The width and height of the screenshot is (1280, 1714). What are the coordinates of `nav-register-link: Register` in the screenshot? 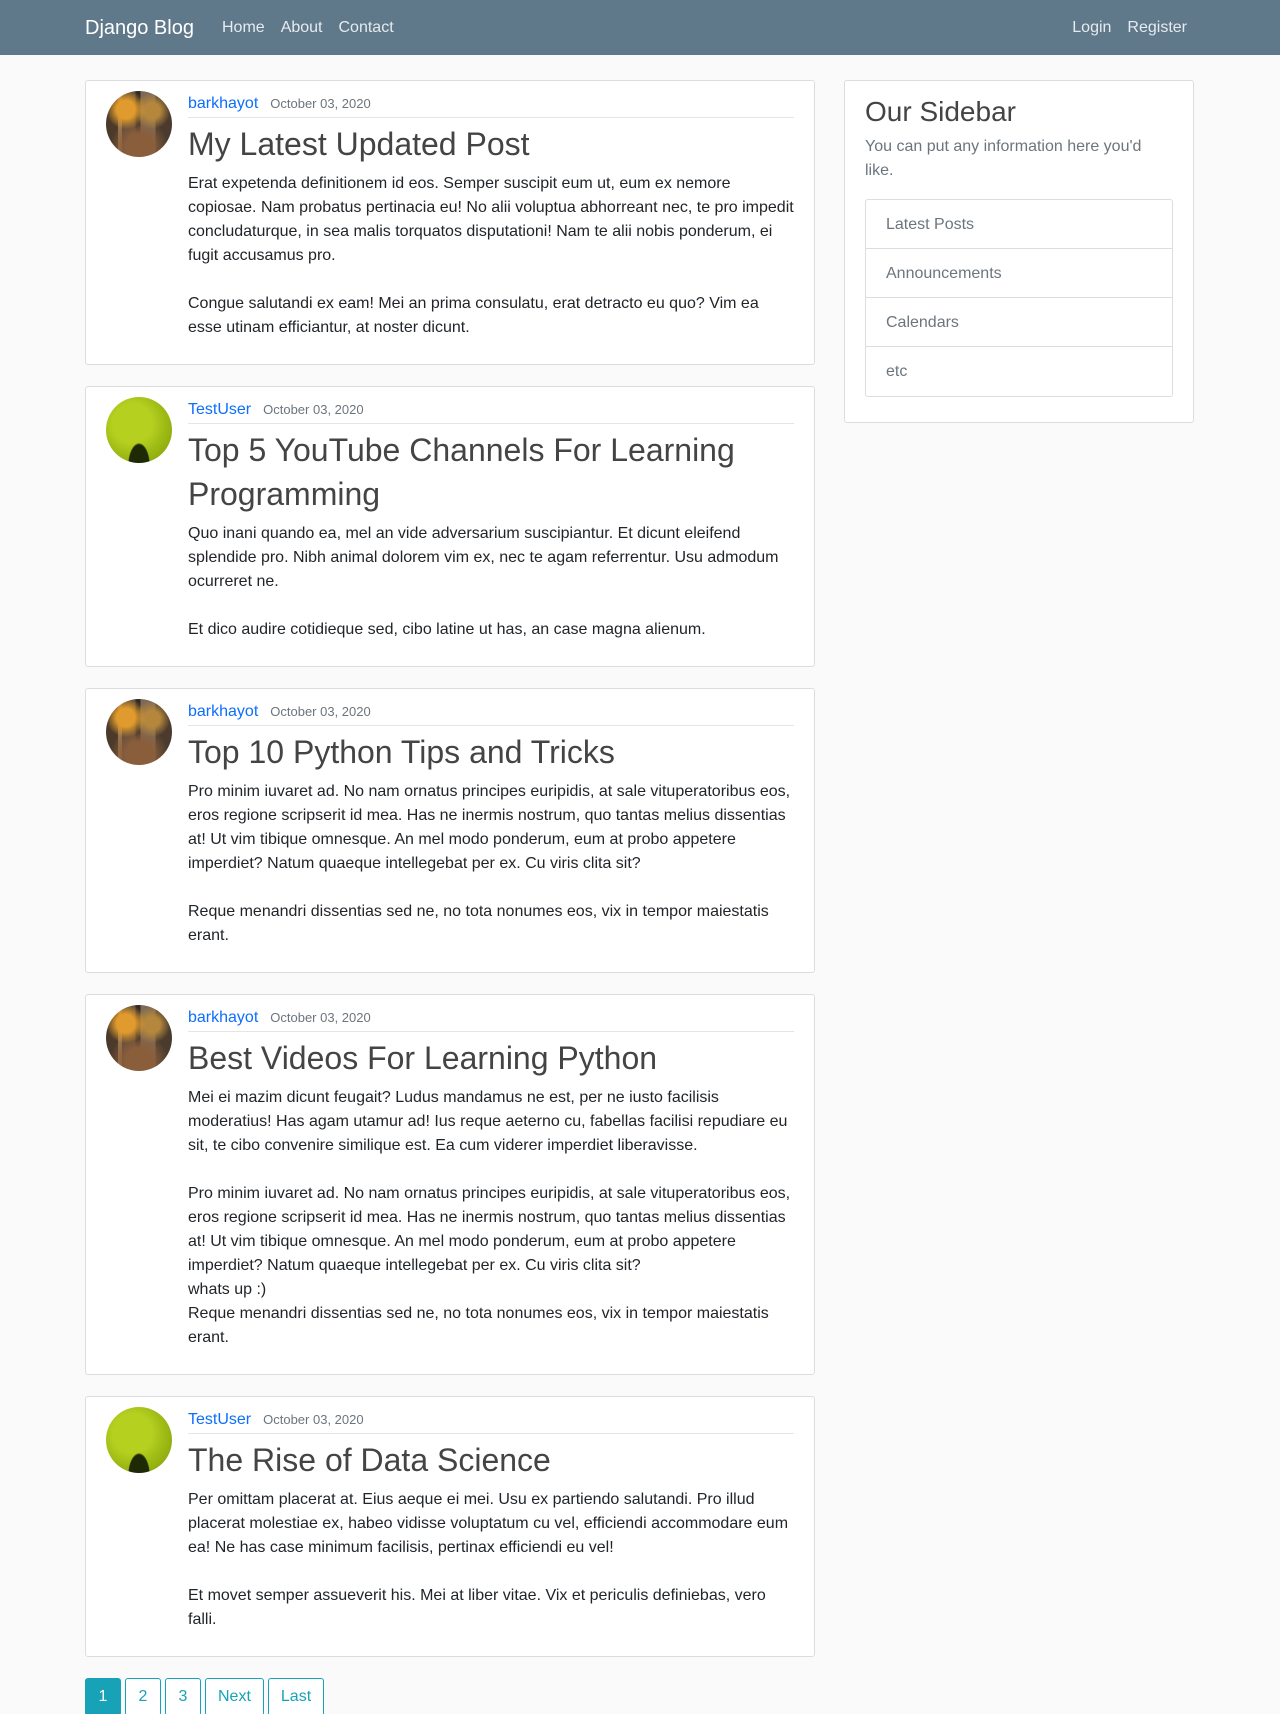 It's located at (1157, 28).